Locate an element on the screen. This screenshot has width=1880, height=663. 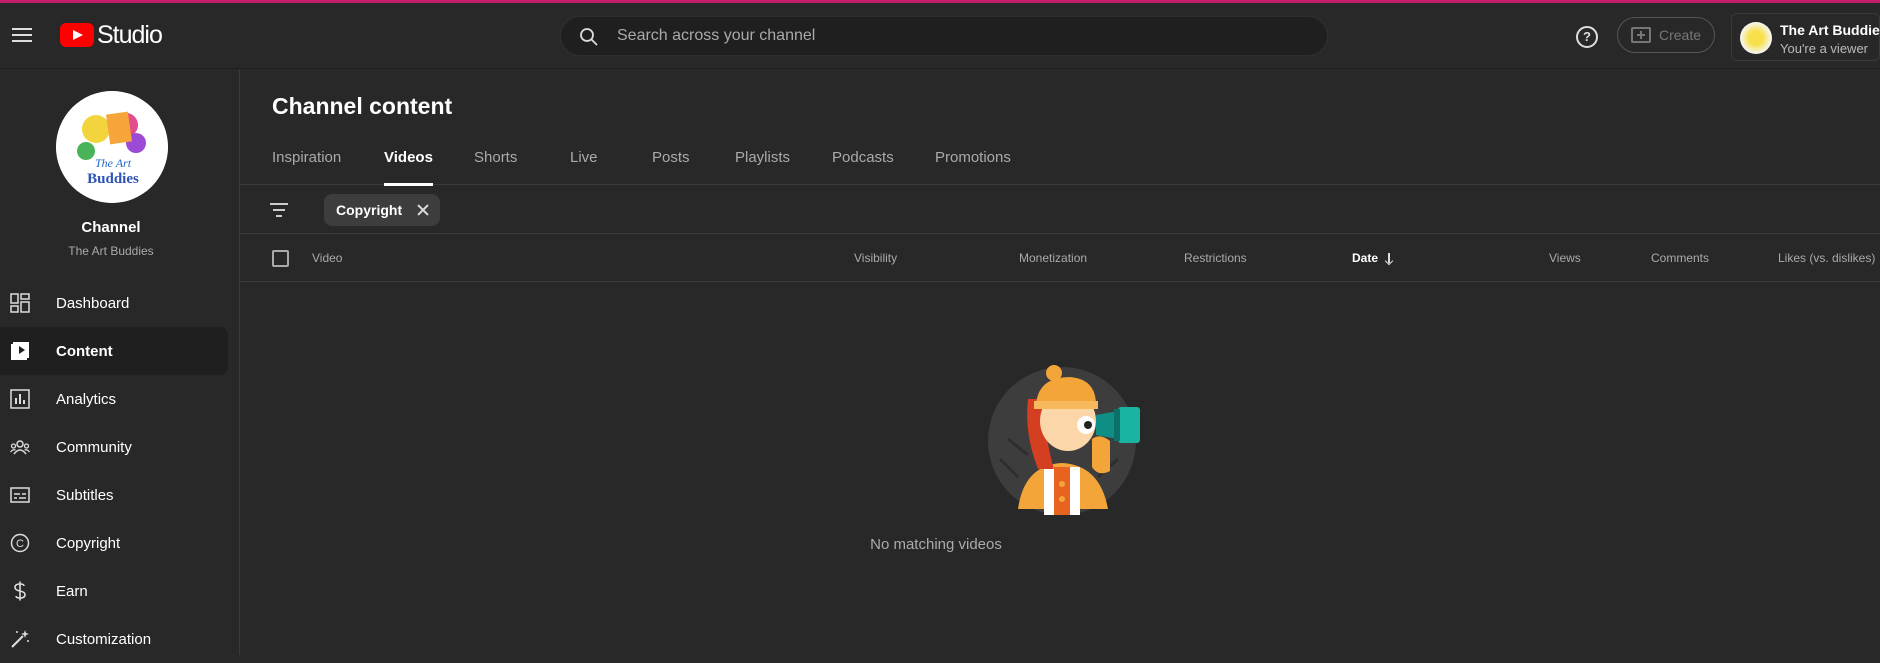
sidebar-item-copyright: C Copyright is located at coordinates (114, 543).